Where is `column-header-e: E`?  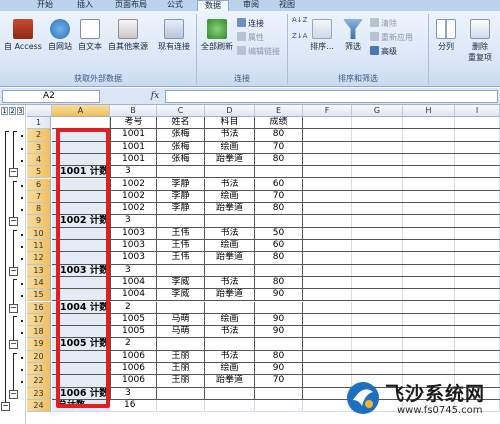
column-header-e: E is located at coordinates (279, 111).